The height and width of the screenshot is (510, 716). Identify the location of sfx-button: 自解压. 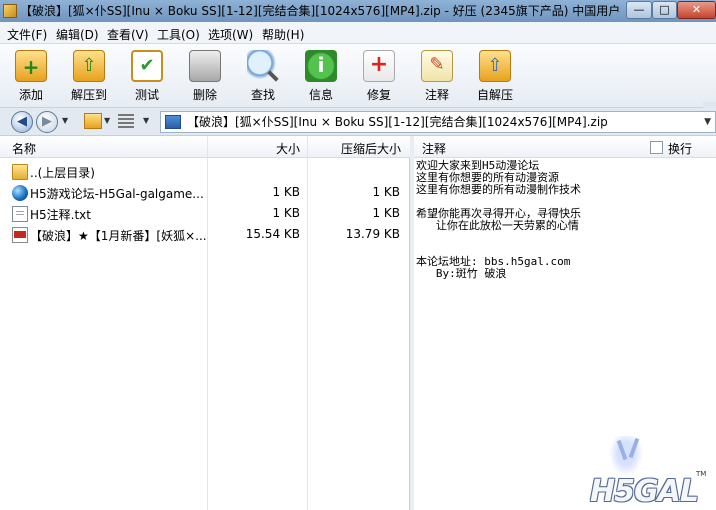
(495, 76).